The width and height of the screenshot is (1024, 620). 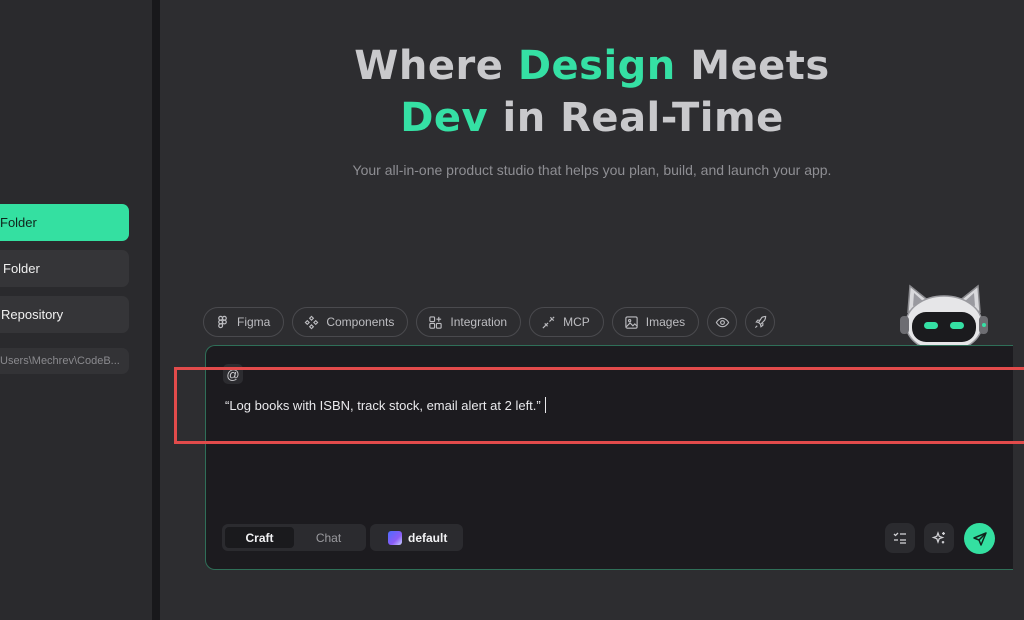 What do you see at coordinates (444, 118) in the screenshot?
I see `hero-title-accent-dev: Dev` at bounding box center [444, 118].